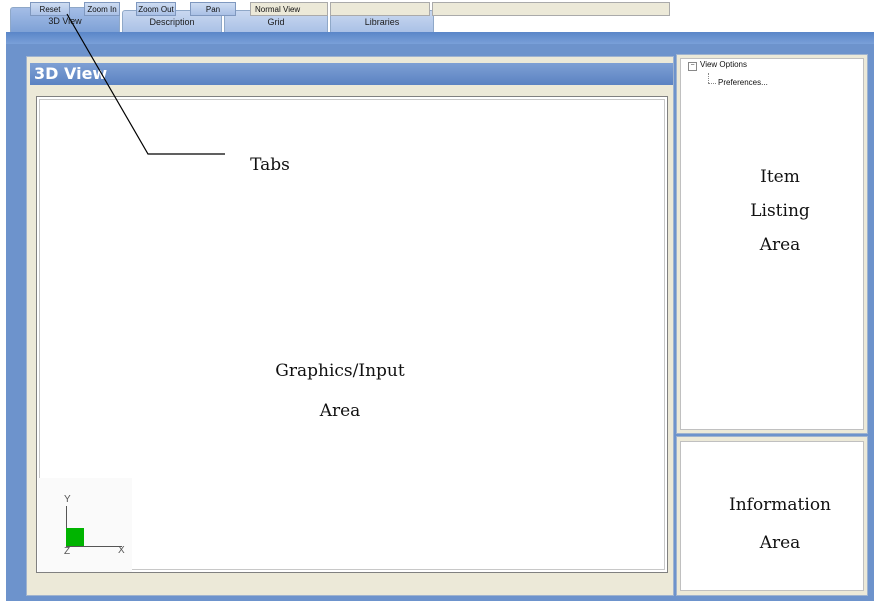 This screenshot has height=601, width=874. Describe the element at coordinates (340, 411) in the screenshot. I see `graphics-annotation-line2: Area` at that location.